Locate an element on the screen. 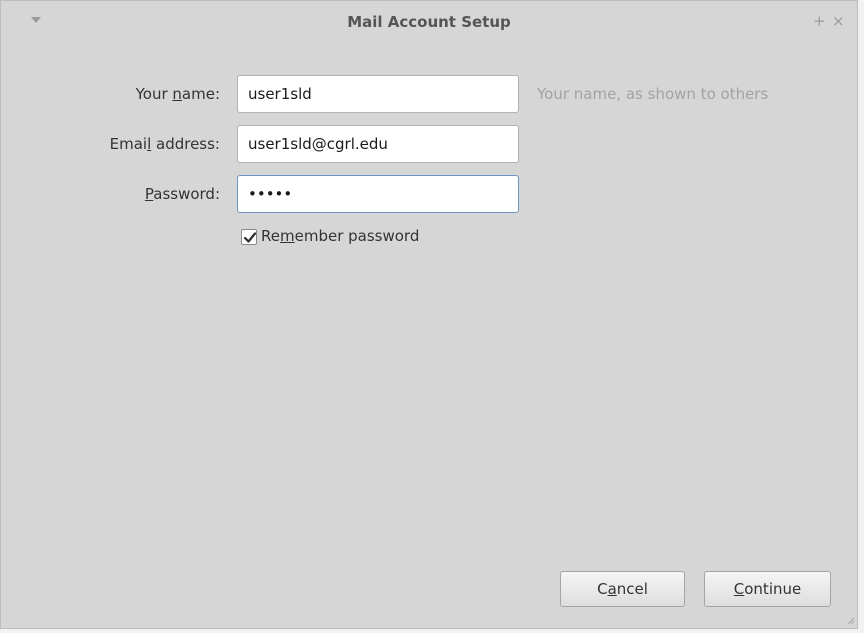 Image resolution: width=864 pixels, height=633 pixels. name-hint: Your name, as shown to others is located at coordinates (653, 94).